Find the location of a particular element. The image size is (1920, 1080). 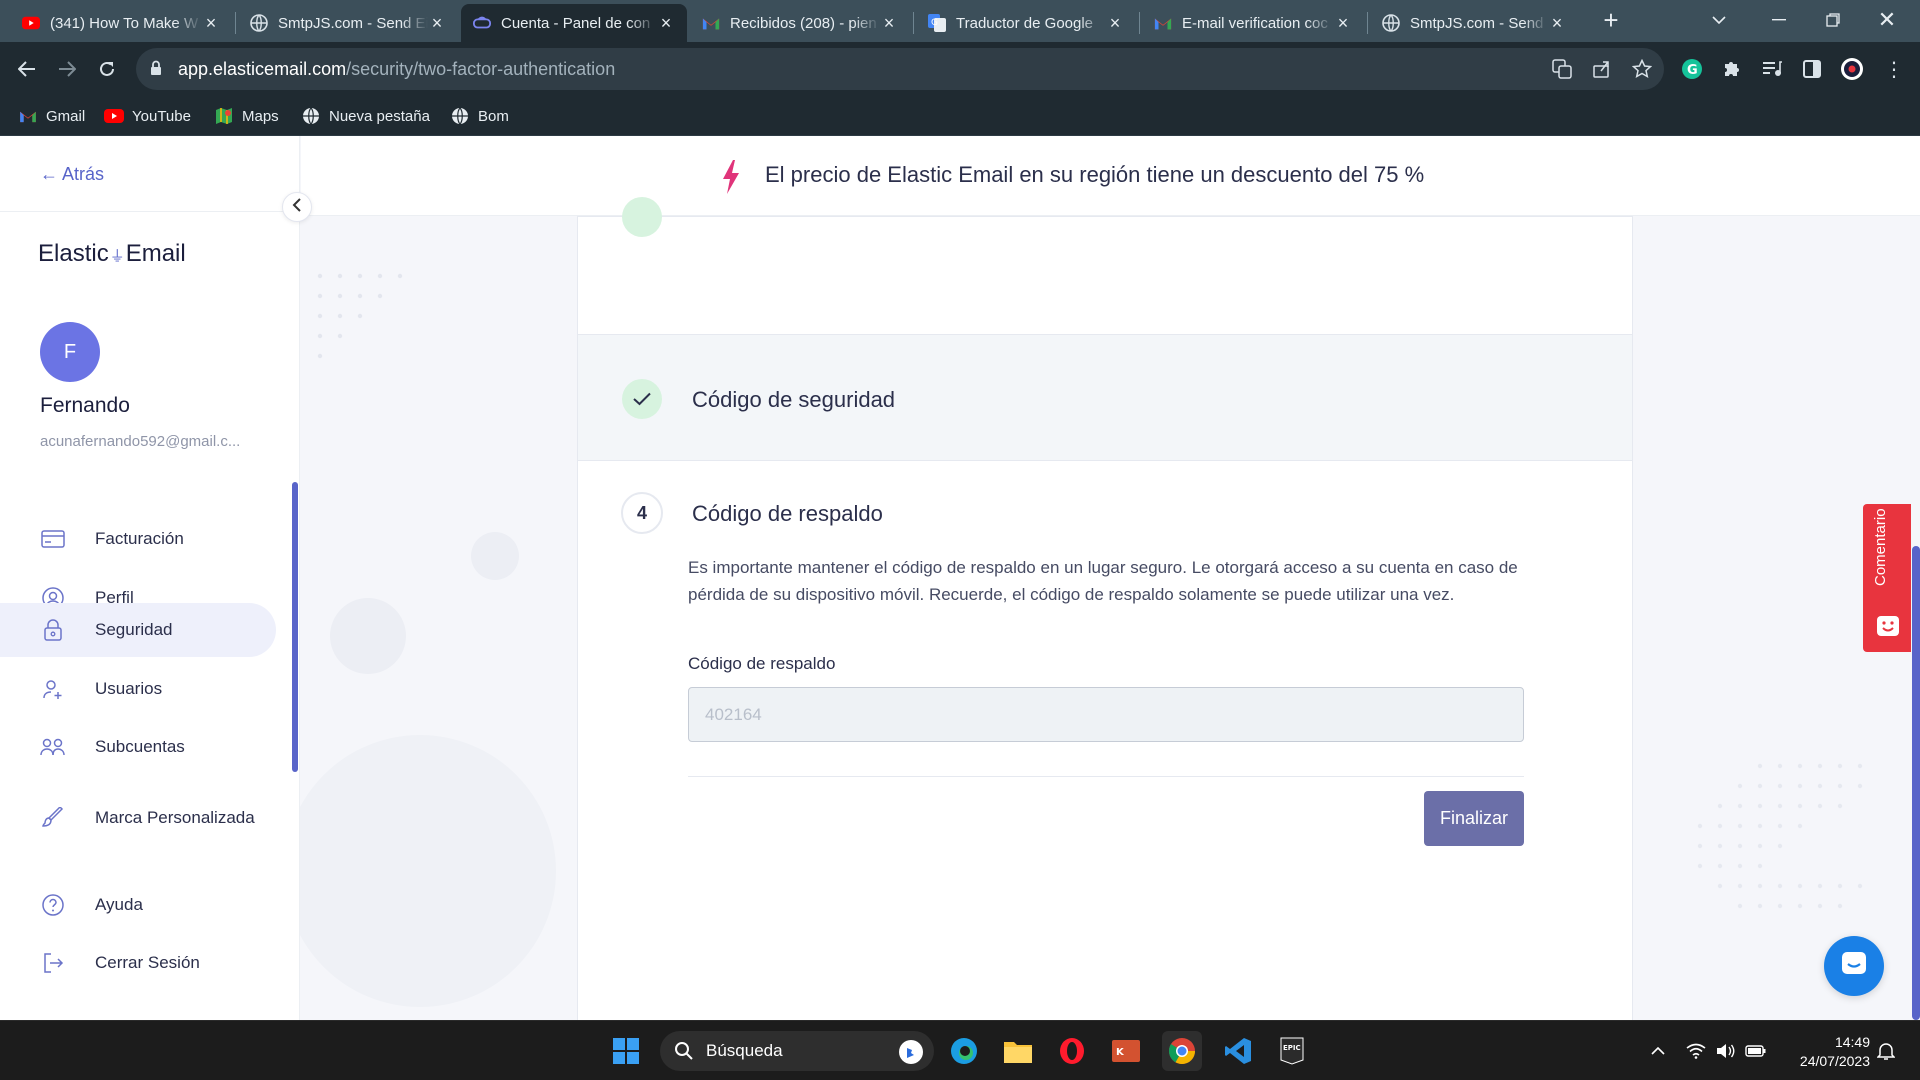

epic-games-icon: EPIC is located at coordinates (1292, 1051).